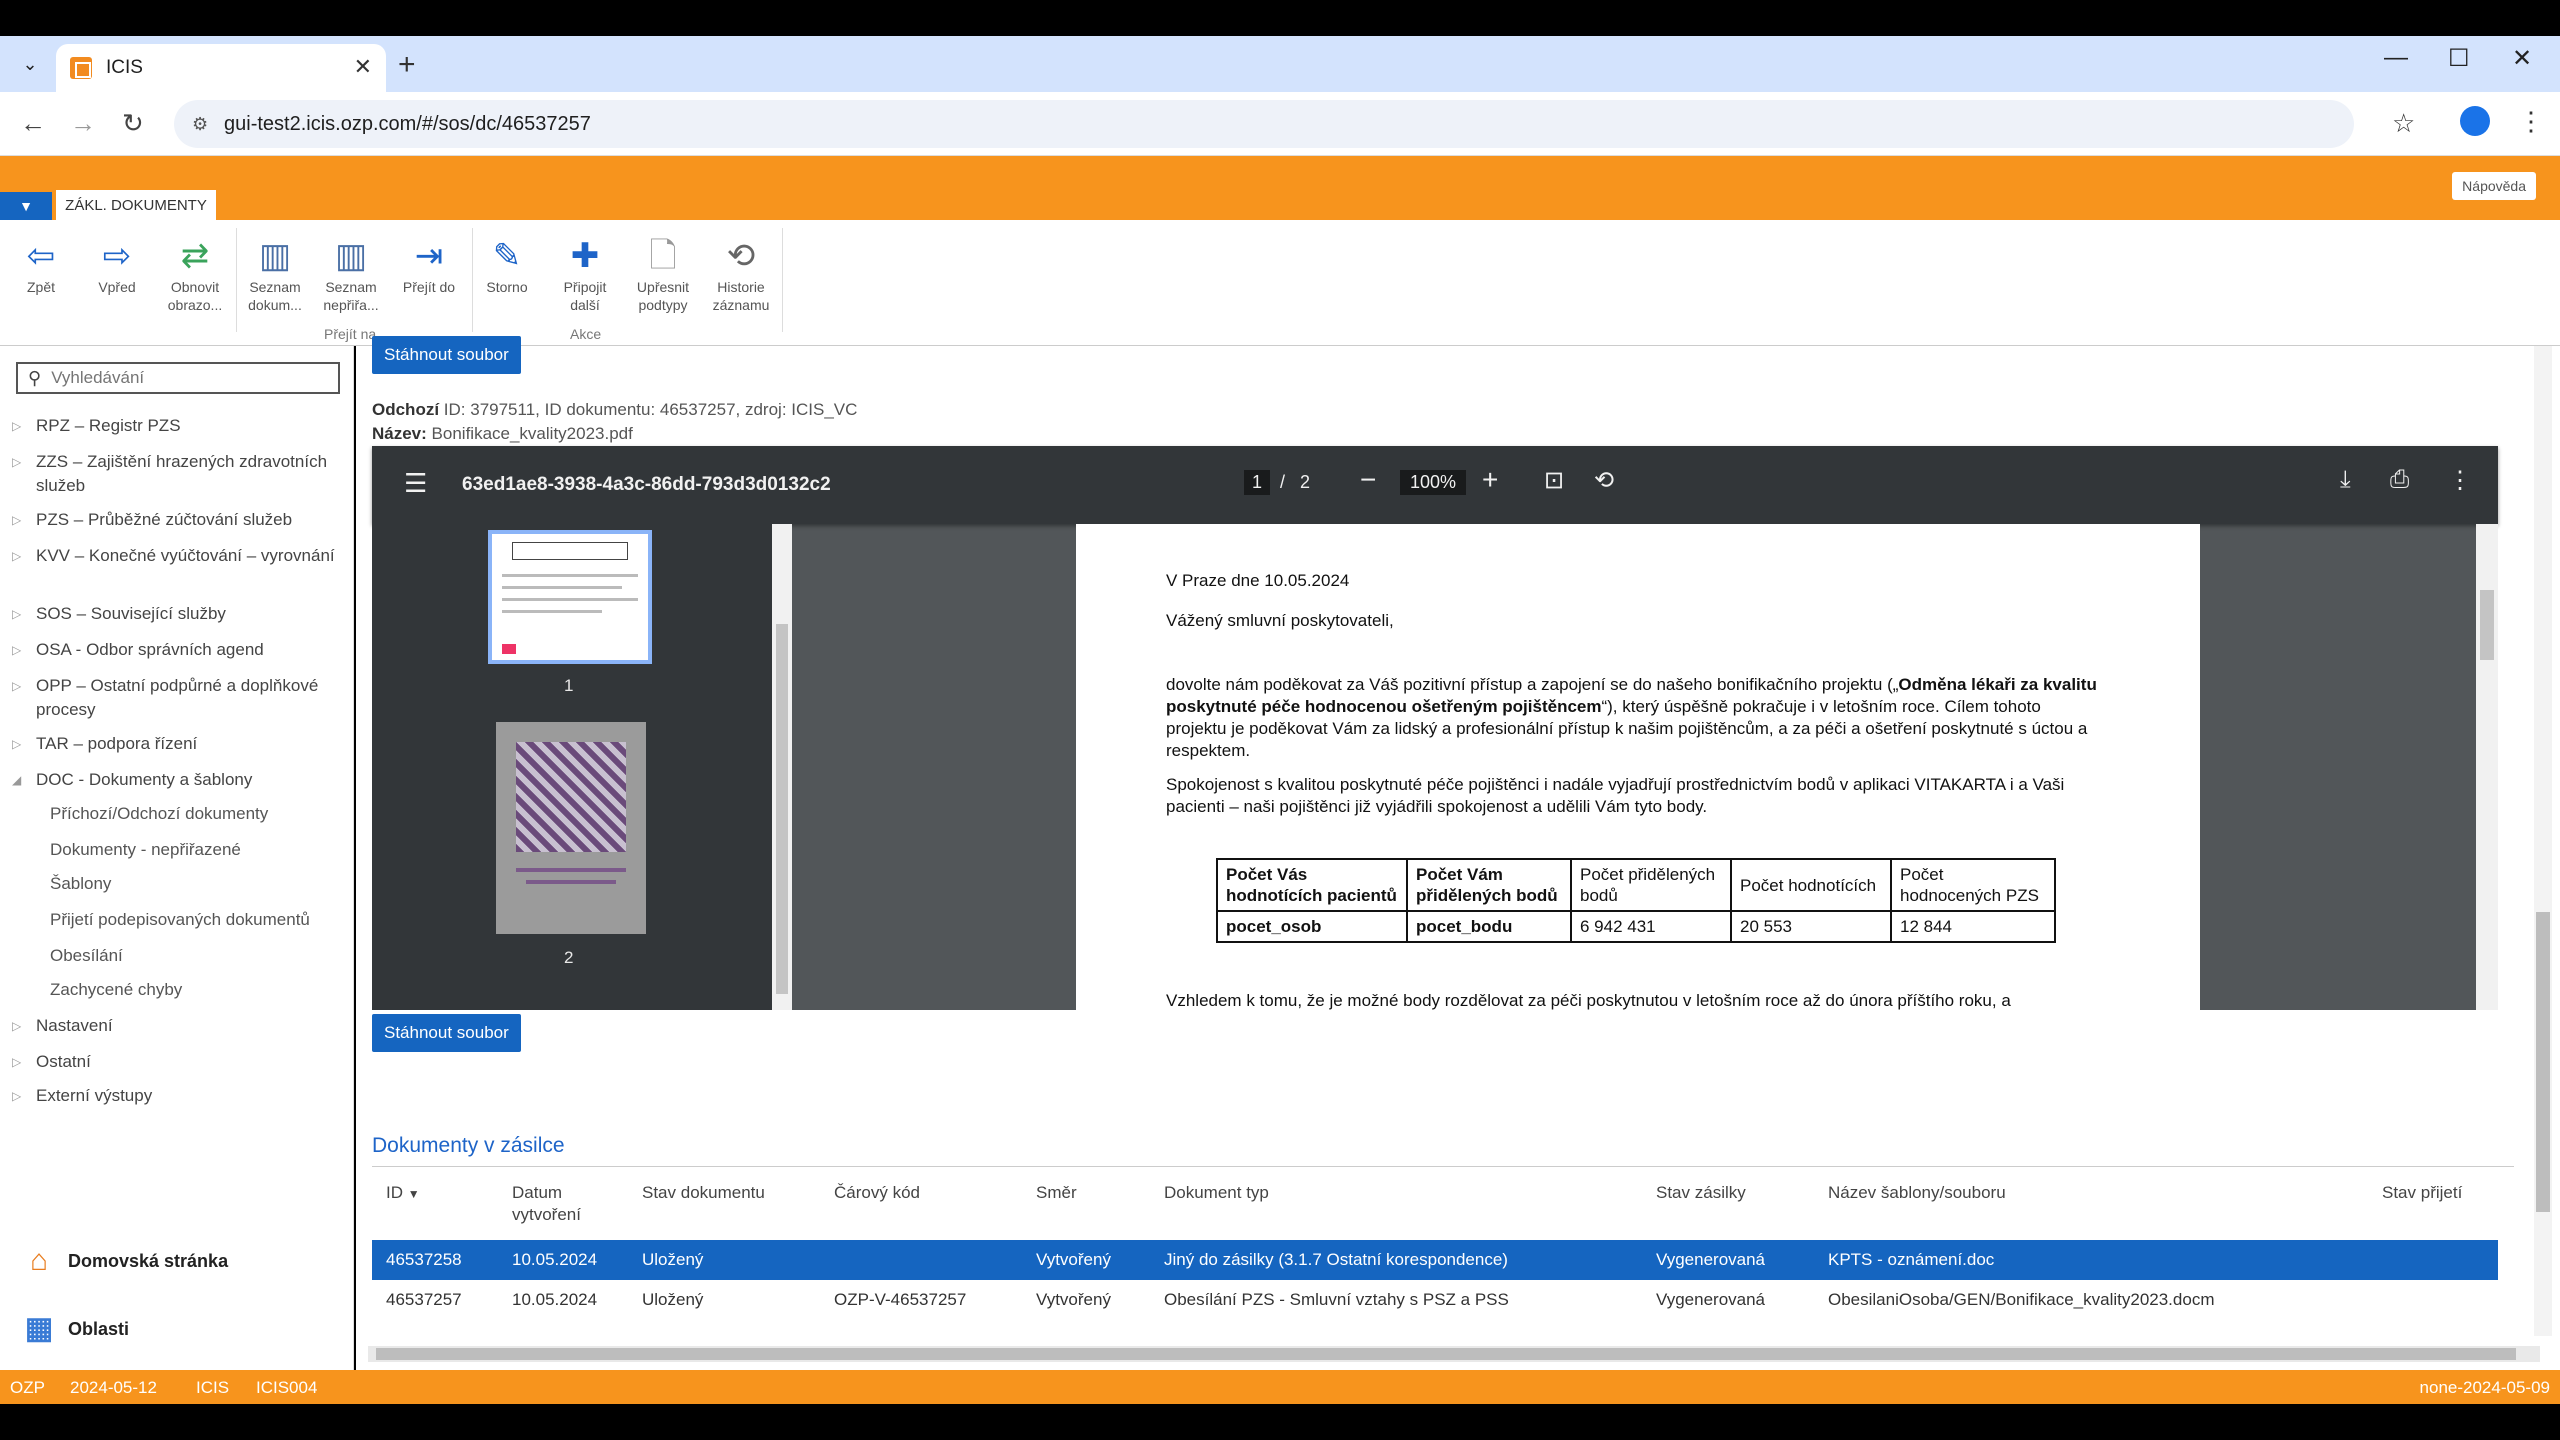 The image size is (2560, 1440). What do you see at coordinates (507, 287) in the screenshot?
I see `ribbon-button-label: Storno` at bounding box center [507, 287].